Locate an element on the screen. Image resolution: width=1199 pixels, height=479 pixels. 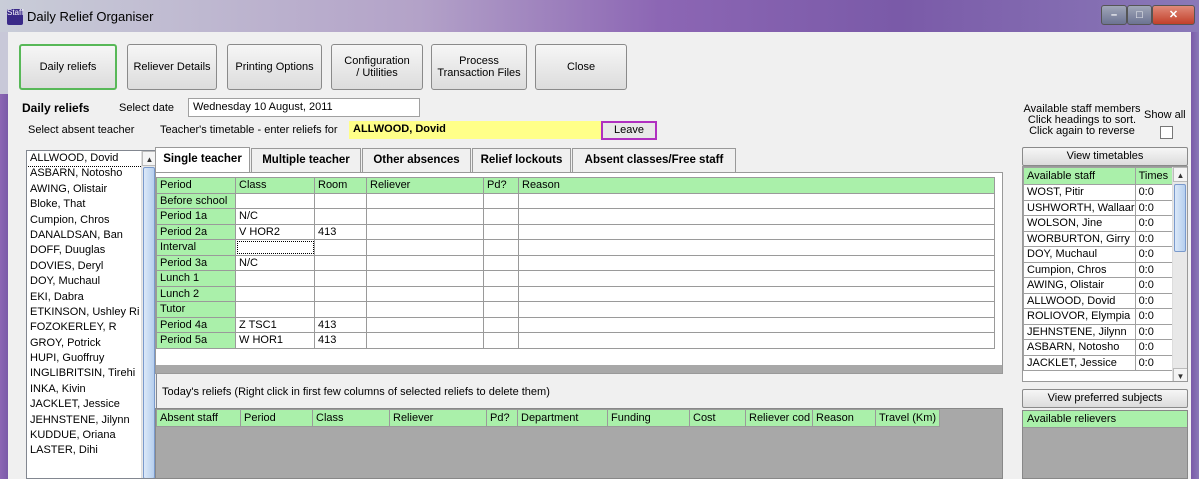
table-row: WORBURTON, Girry 0:0 is located at coordinates (1100, 238).